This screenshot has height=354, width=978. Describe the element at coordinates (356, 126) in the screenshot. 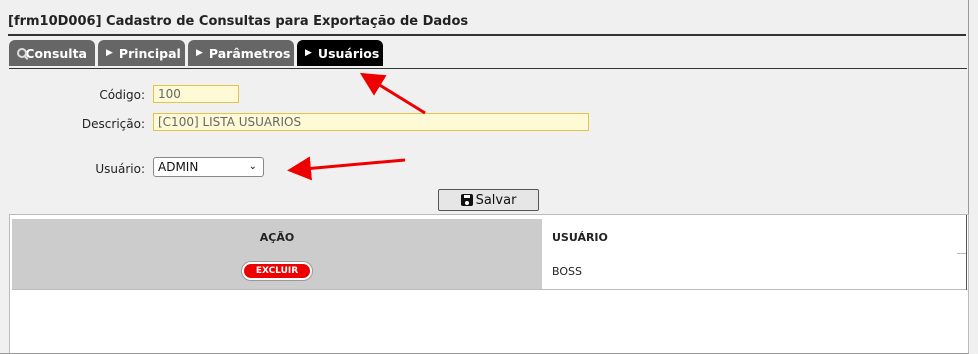

I see `annotation-arrows` at that location.